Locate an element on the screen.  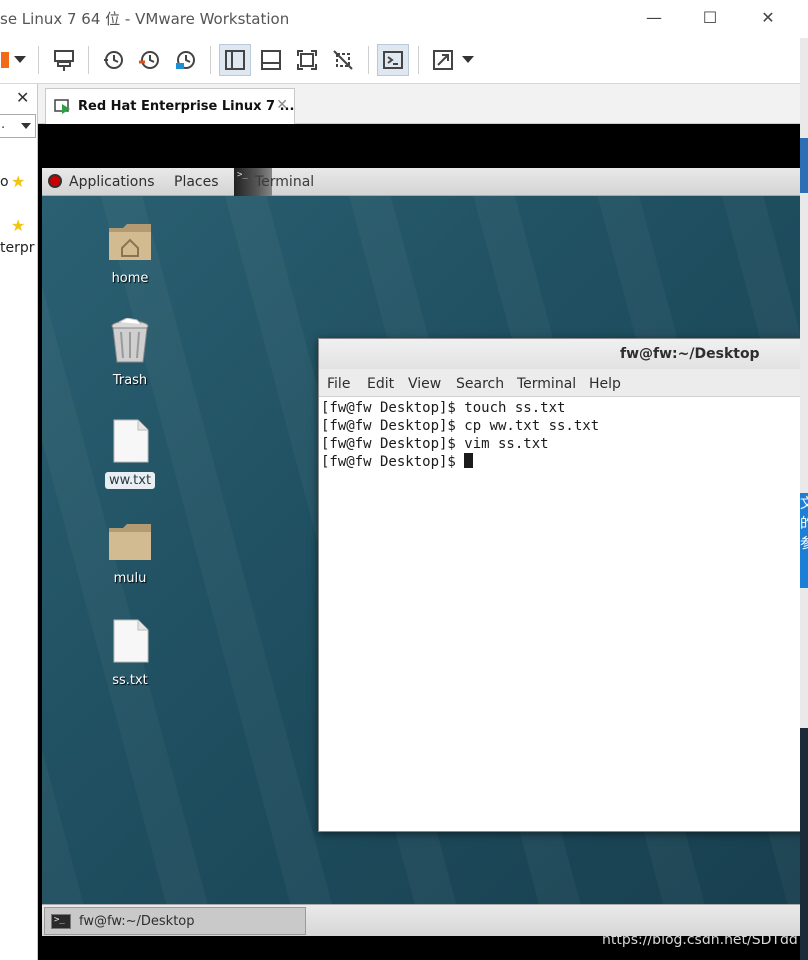
terminal-title: fw@fw:~/Desktop is located at coordinates (690, 354).